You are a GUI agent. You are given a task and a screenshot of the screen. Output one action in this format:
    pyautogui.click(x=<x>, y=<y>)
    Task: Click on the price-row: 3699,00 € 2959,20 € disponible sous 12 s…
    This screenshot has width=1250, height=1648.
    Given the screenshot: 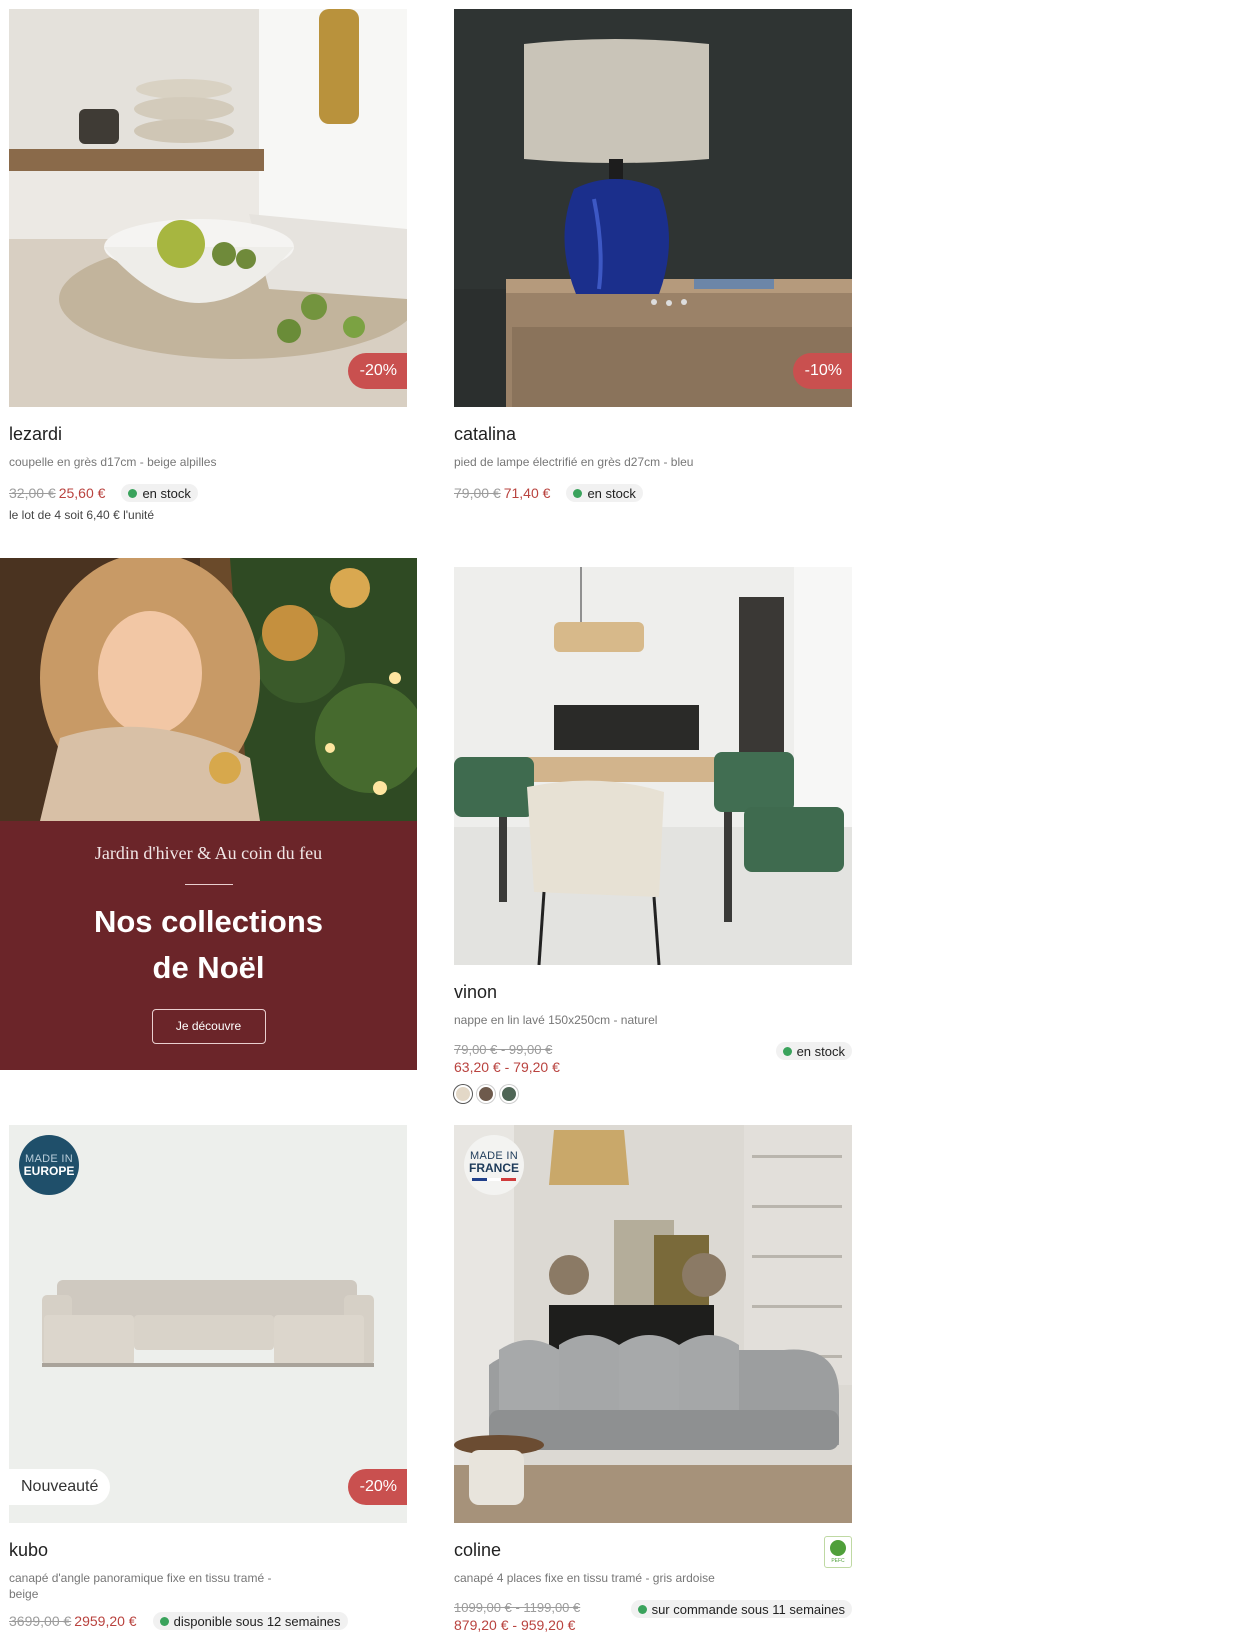 What is the action you would take?
    pyautogui.click(x=208, y=1621)
    